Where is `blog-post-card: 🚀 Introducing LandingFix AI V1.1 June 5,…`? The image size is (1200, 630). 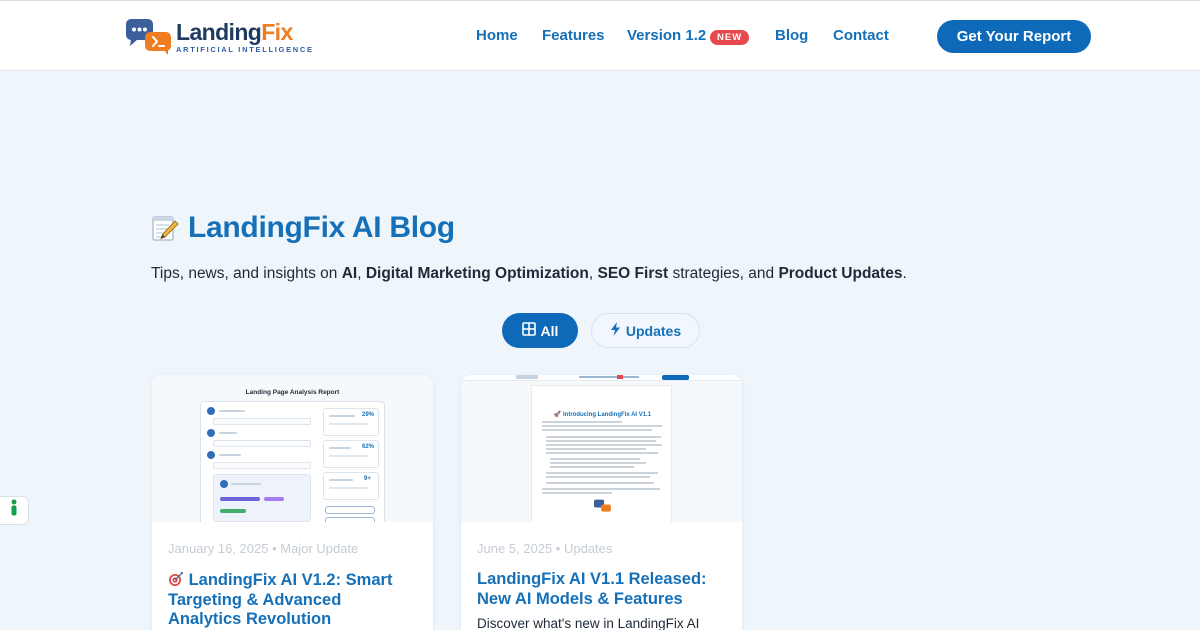
blog-post-card: 🚀 Introducing LandingFix AI V1.1 June 5,… is located at coordinates (601, 502).